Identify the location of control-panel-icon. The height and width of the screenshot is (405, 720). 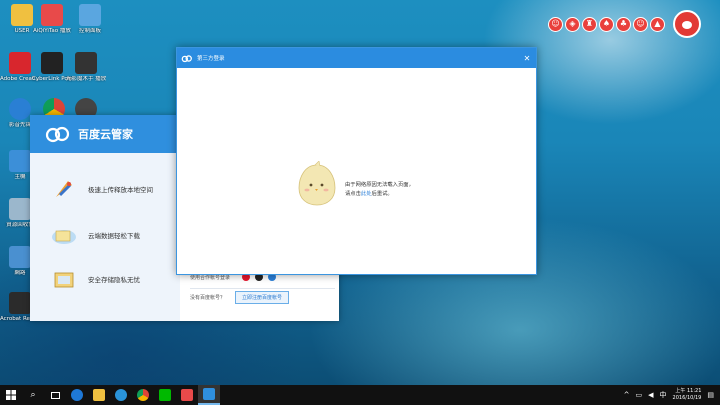
(90, 15).